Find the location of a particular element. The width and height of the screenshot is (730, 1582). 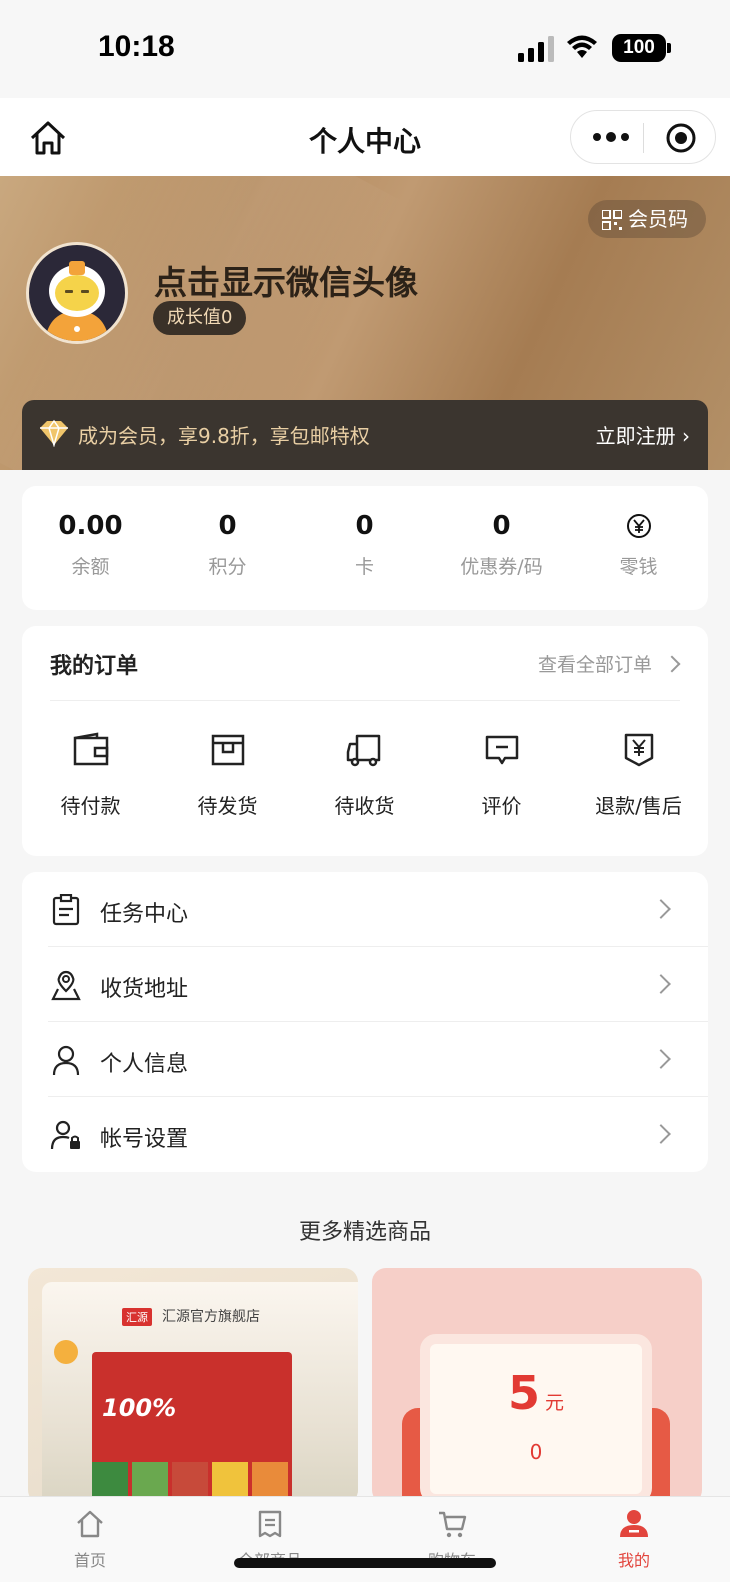

asset-balance: 0.00 余额 is located at coordinates (90, 543).